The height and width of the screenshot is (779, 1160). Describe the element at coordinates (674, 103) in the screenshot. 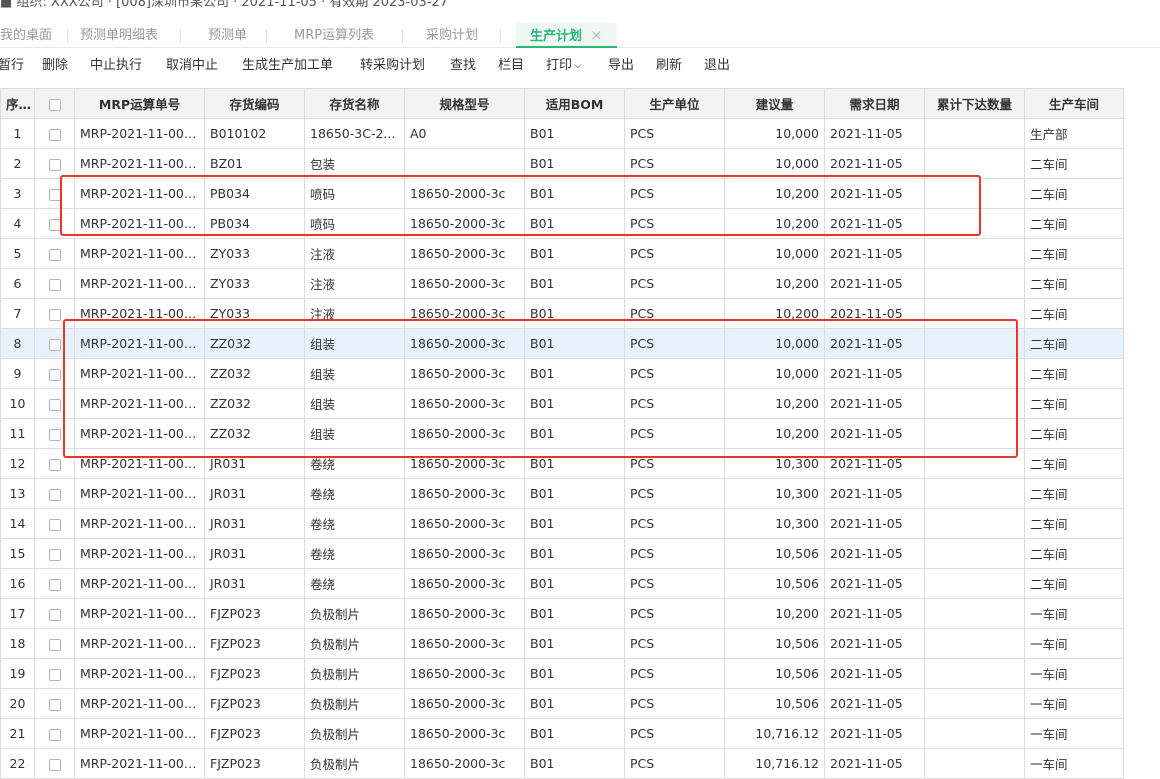

I see `col-header-unit: 生产单位` at that location.